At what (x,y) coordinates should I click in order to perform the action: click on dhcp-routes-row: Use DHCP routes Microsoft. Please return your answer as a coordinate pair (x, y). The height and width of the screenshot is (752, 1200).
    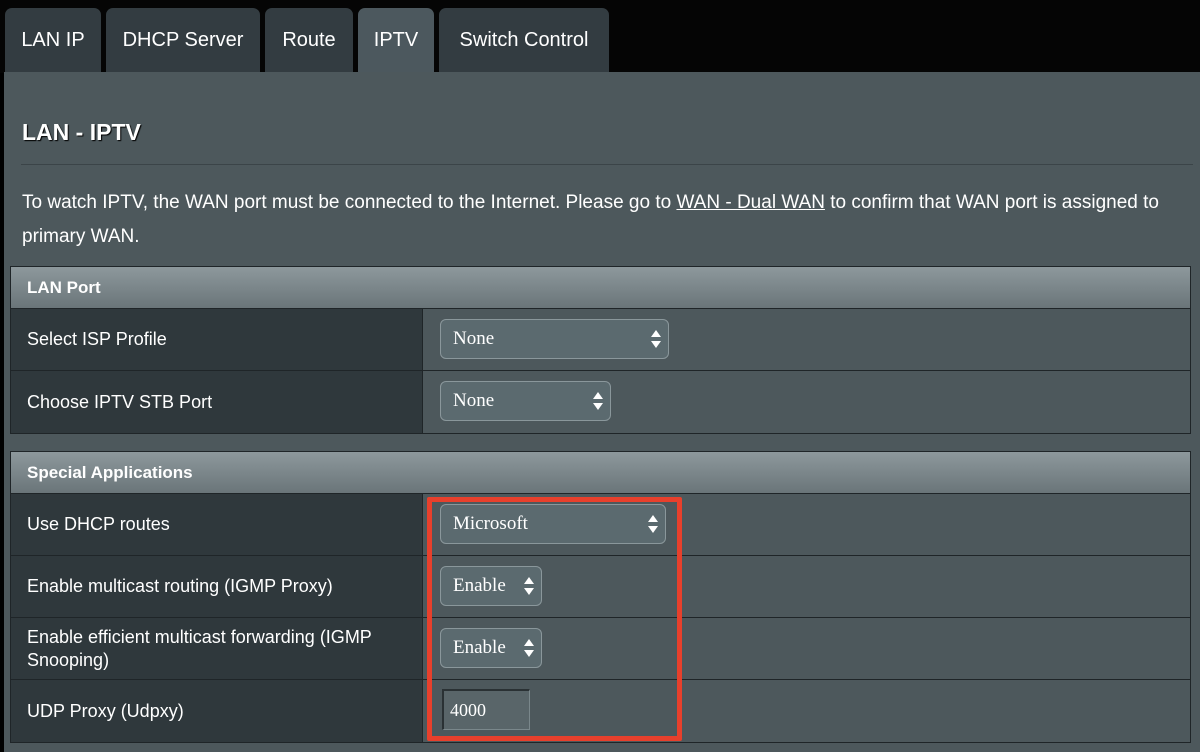
    Looking at the image, I should click on (600, 525).